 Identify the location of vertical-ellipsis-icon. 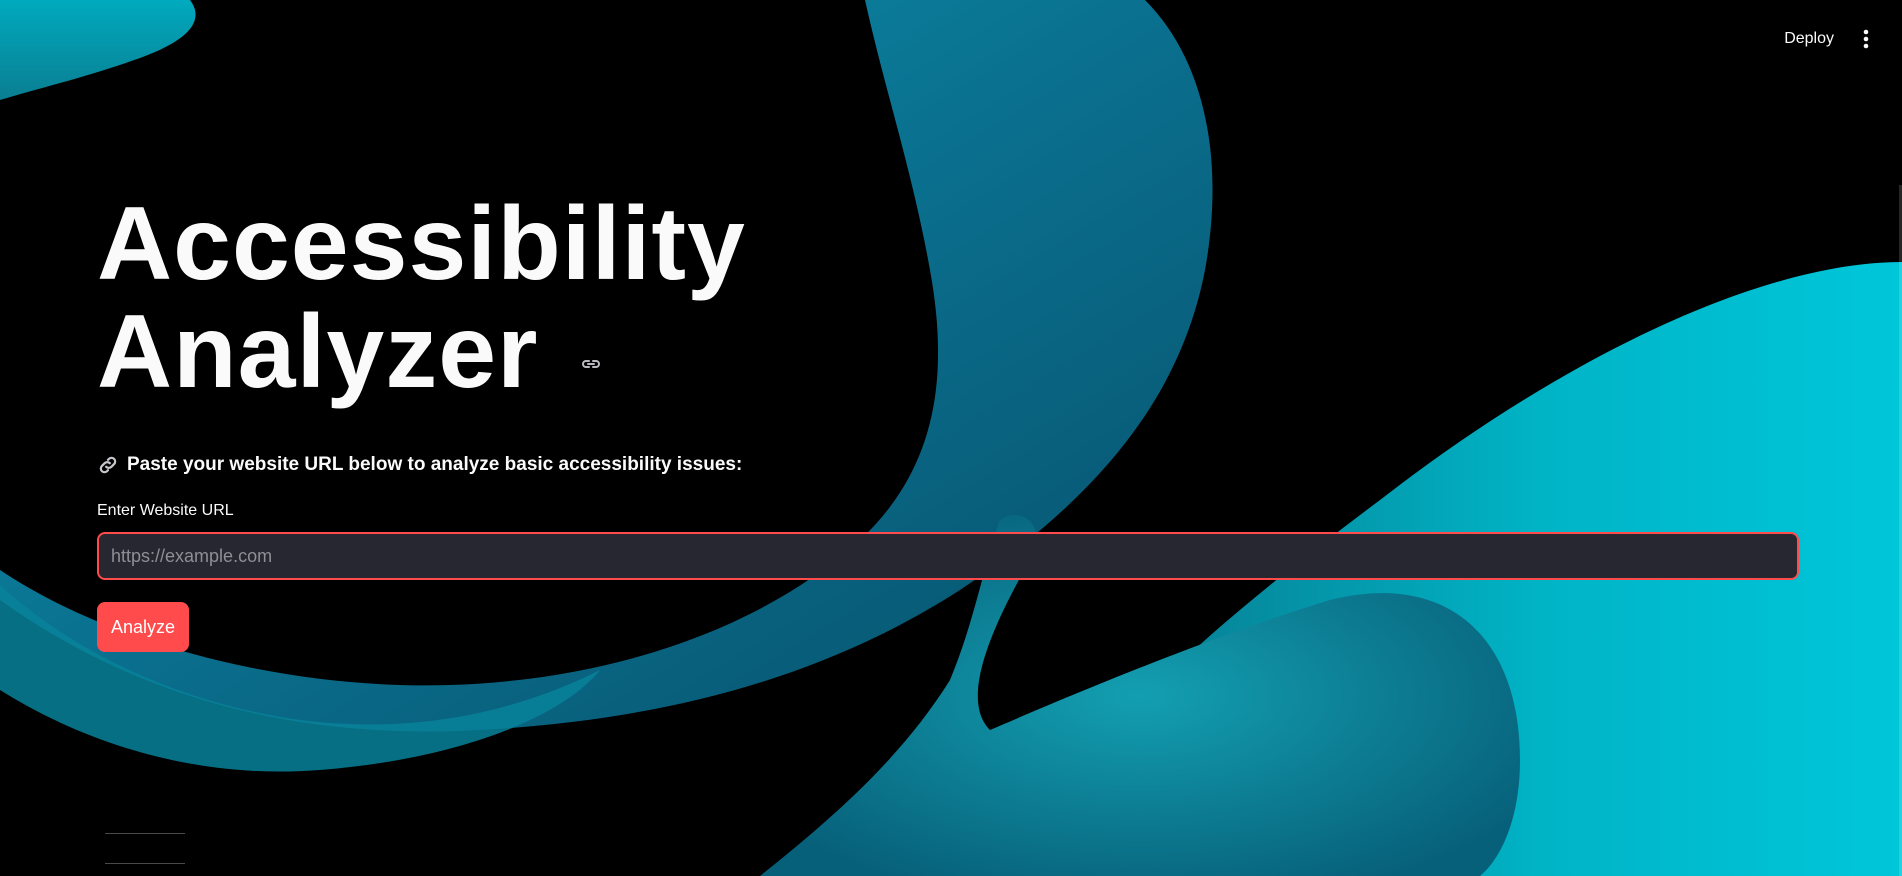
(1866, 39).